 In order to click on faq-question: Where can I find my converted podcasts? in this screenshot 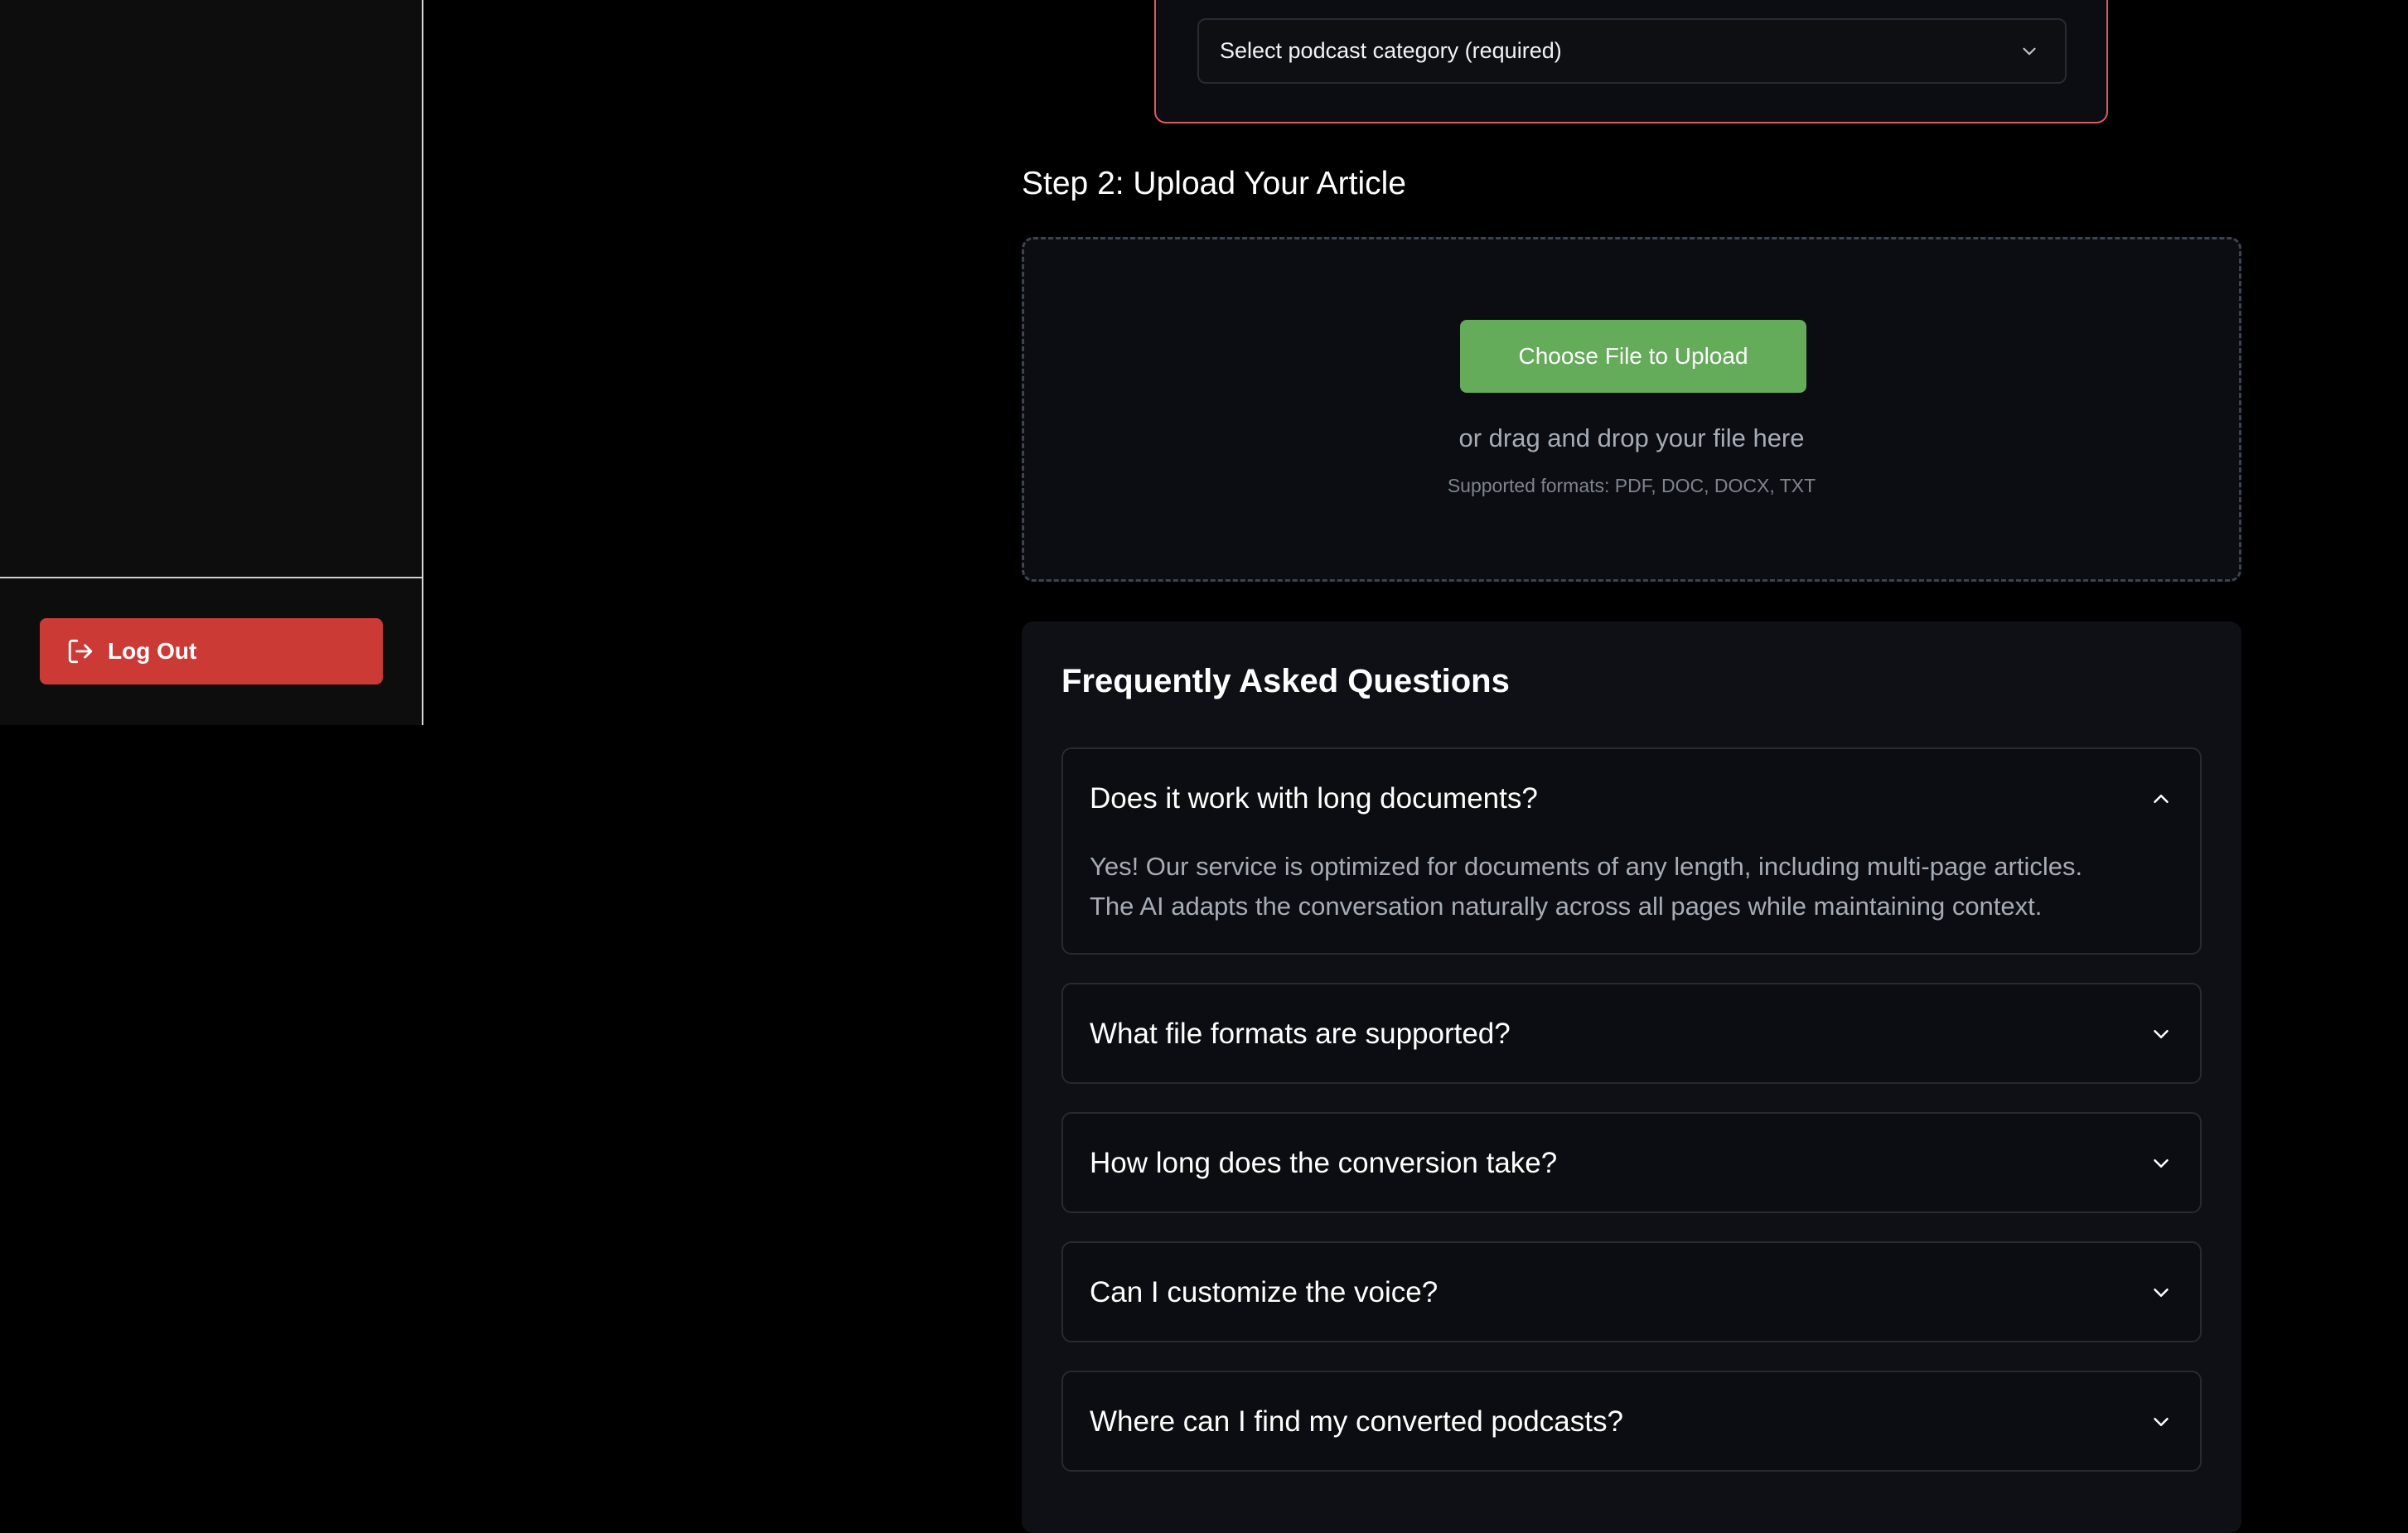, I will do `click(1356, 1421)`.